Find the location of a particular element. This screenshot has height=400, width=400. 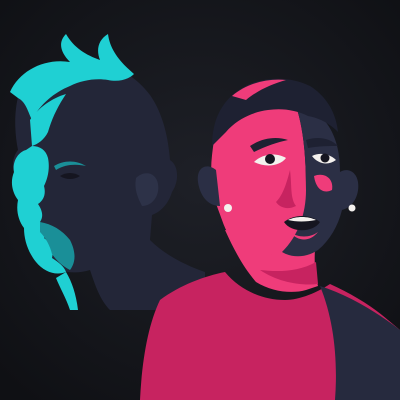

right-earring-icon is located at coordinates (352, 208).